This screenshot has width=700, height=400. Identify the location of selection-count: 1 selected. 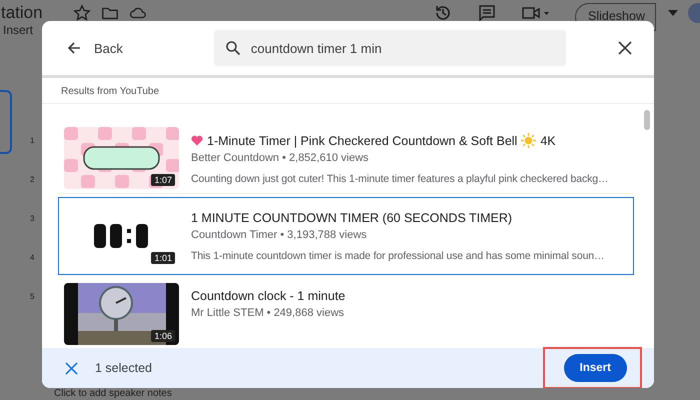
(123, 368).